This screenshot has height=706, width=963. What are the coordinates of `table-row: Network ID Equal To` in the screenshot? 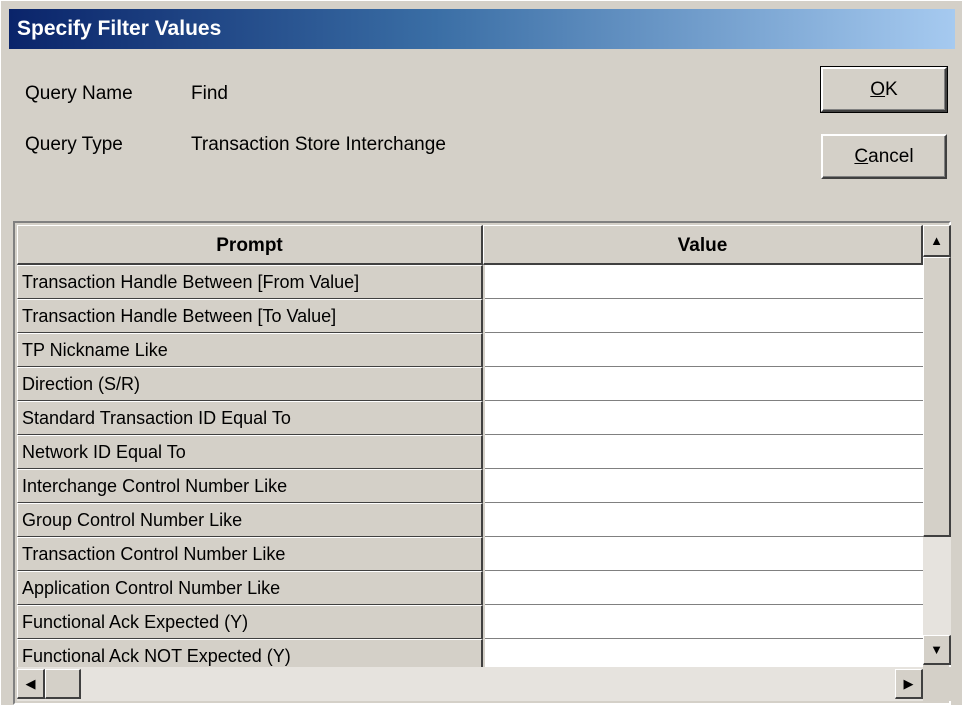 It's located at (470, 452).